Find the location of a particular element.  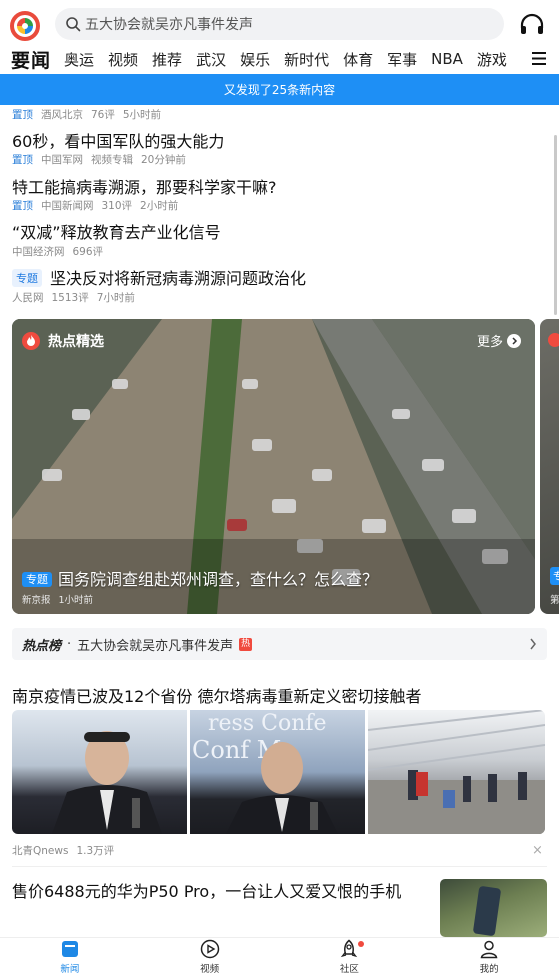

search-placeholder: 五大协会就吴亦凡事件发声 is located at coordinates (169, 25).